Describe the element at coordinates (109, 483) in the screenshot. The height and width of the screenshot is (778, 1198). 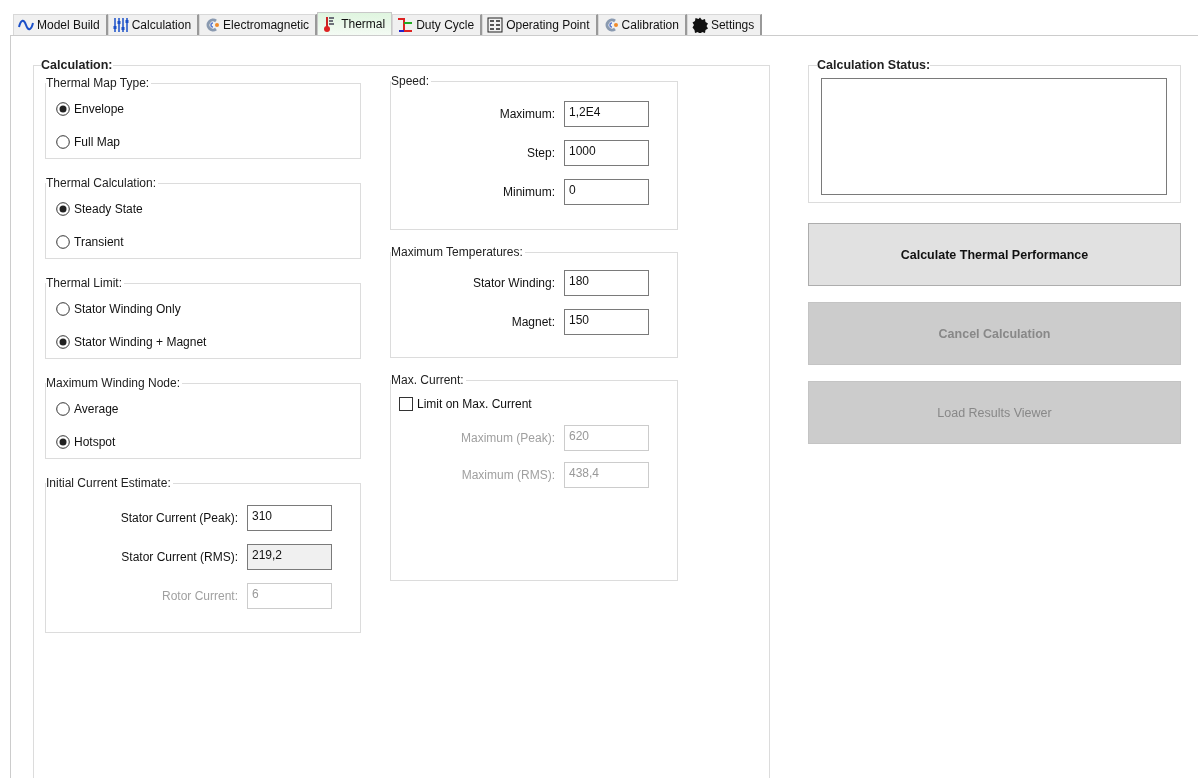
I see `group-title: Initial Current Estimate:` at that location.